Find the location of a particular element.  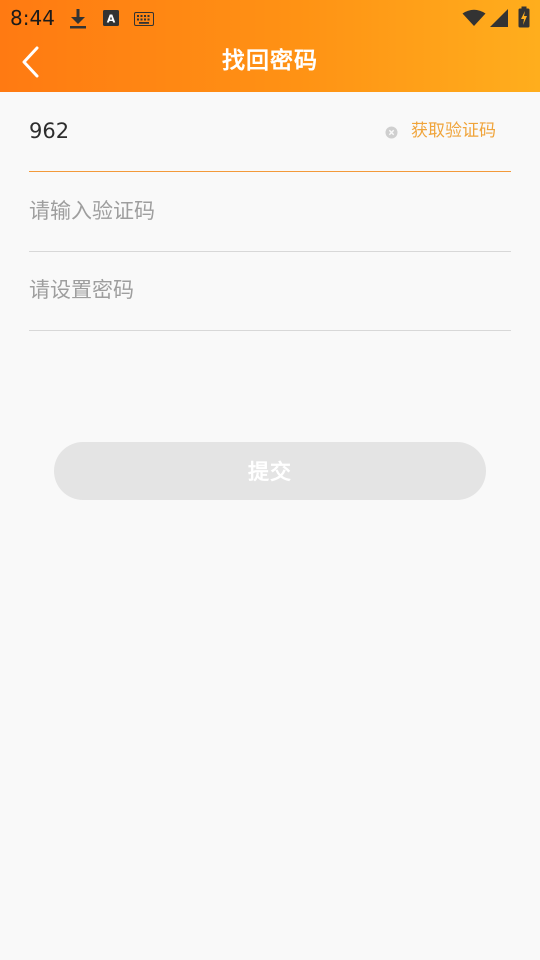

page-title: 找回密码 is located at coordinates (270, 61).